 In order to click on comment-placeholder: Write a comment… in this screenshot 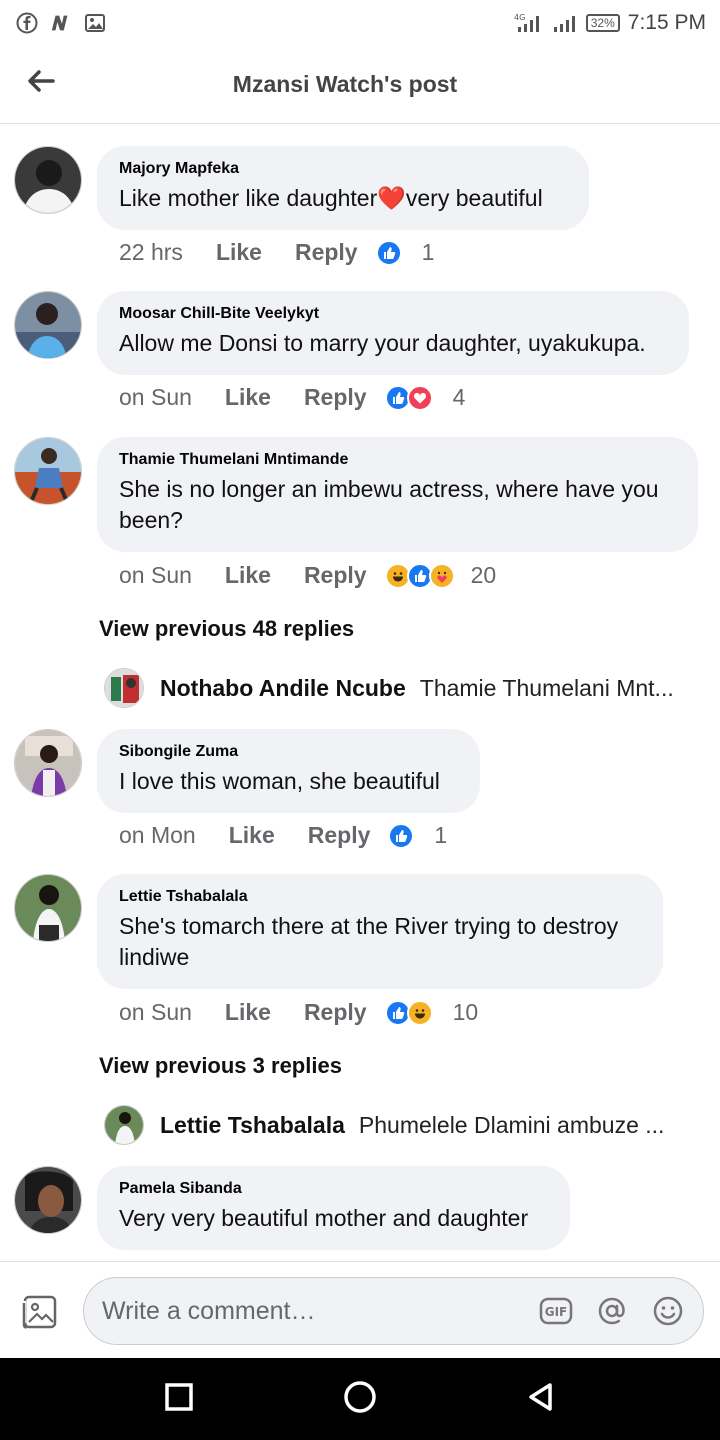, I will do `click(209, 1310)`.